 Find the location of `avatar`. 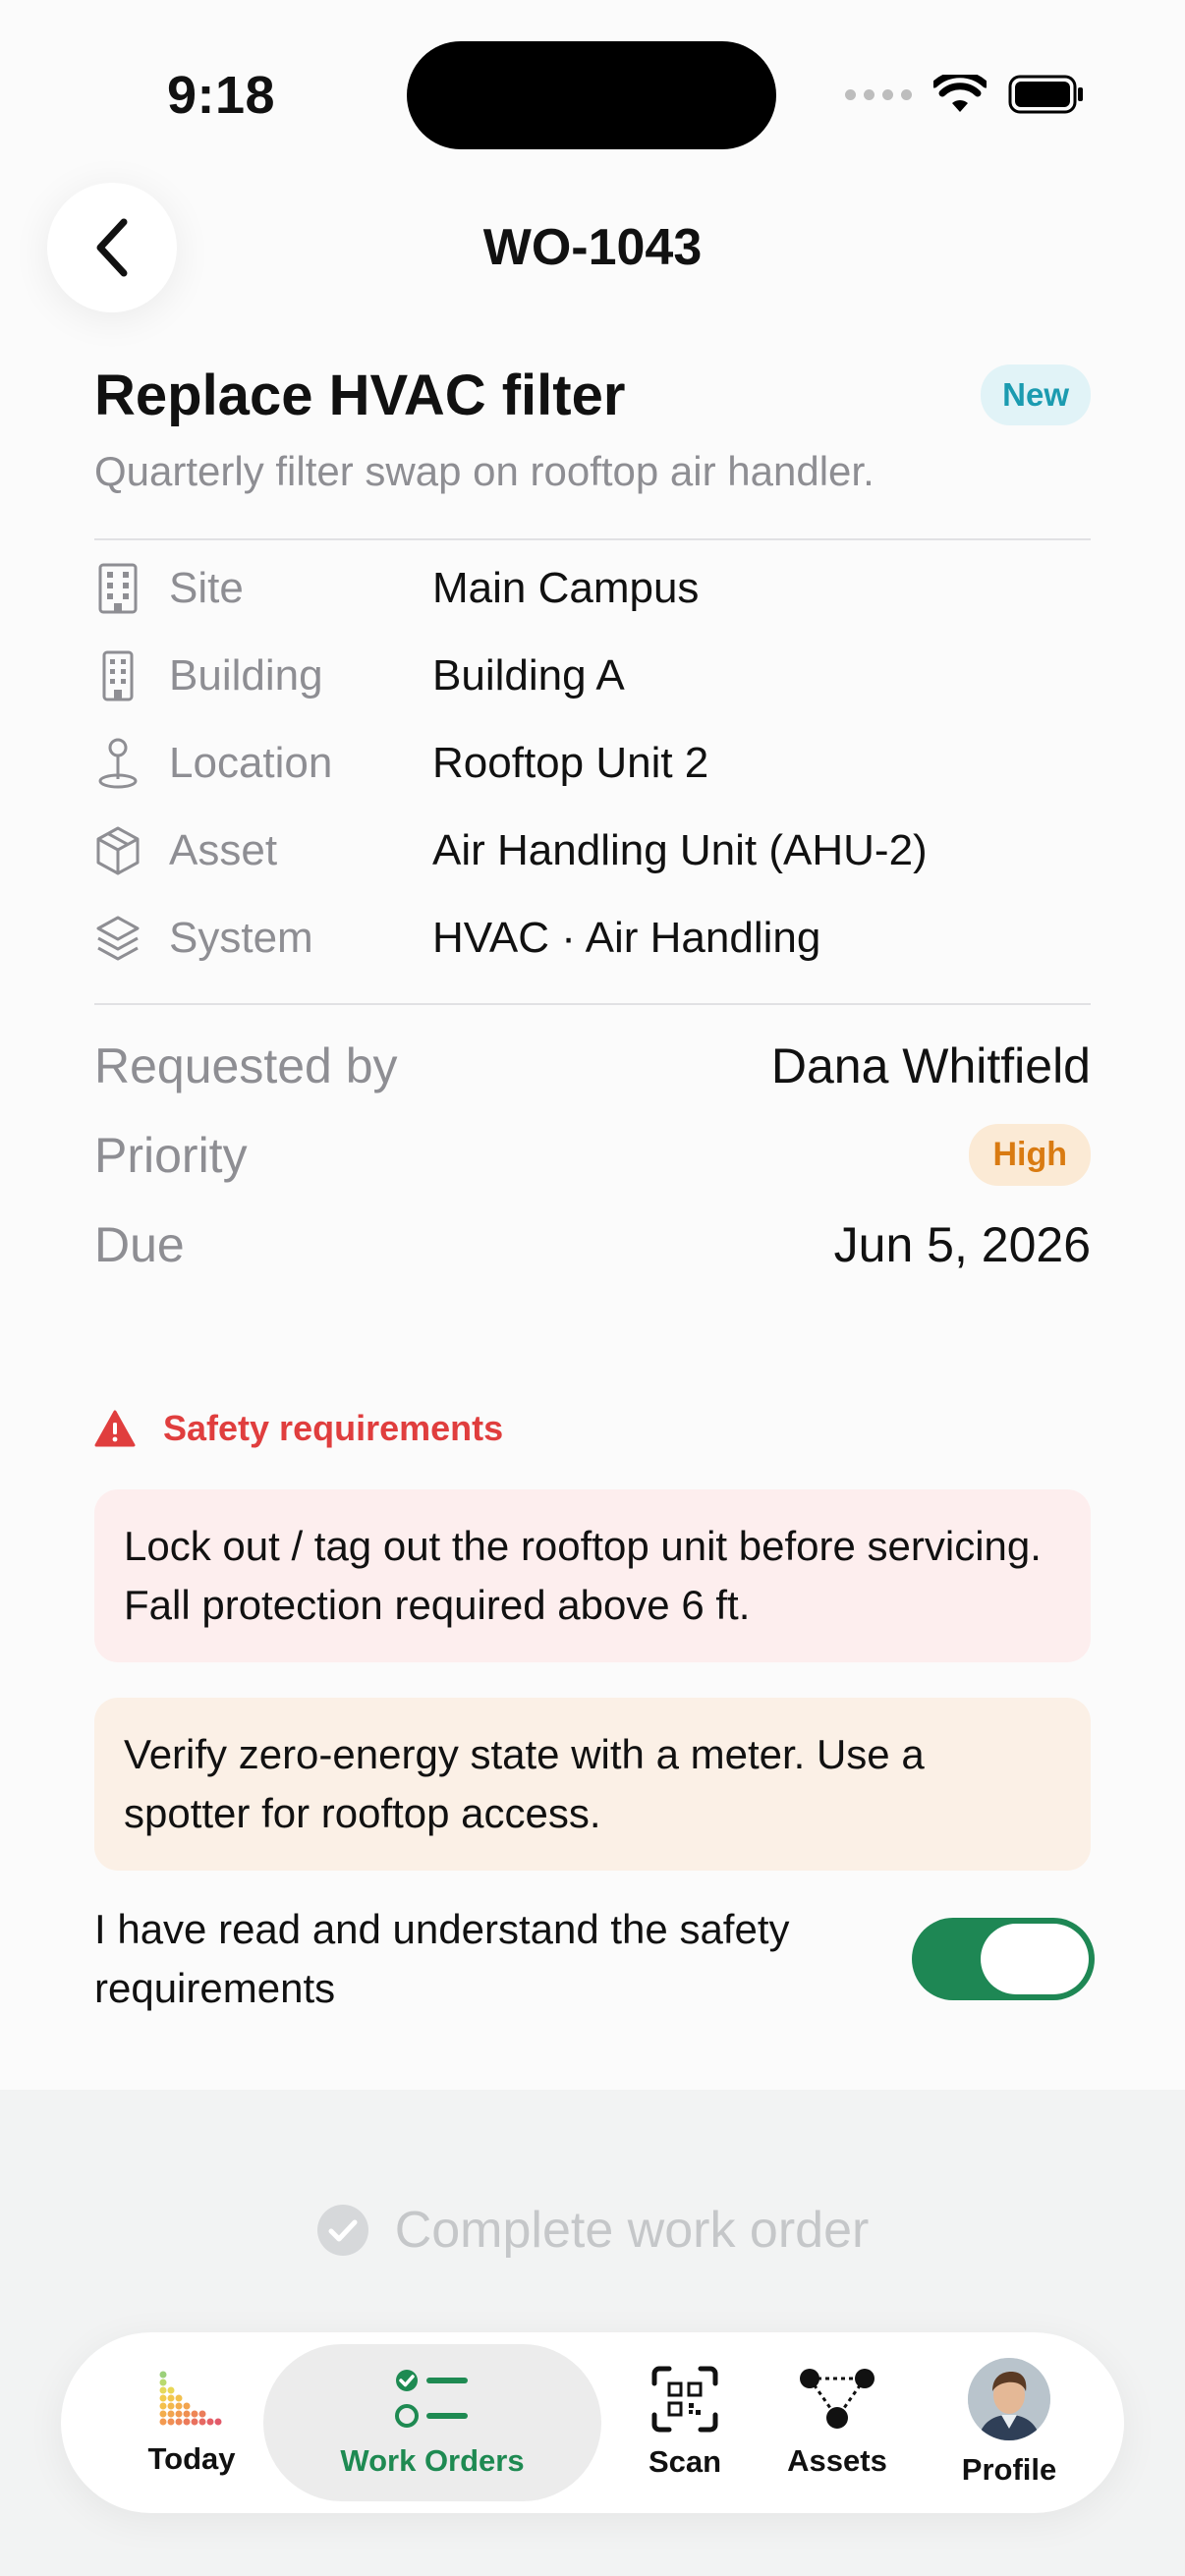

avatar is located at coordinates (1009, 2399).